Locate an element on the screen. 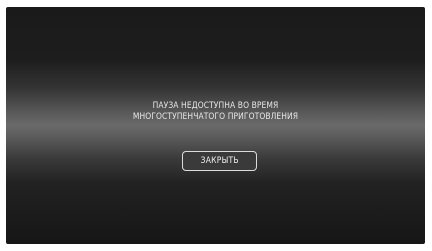 The height and width of the screenshot is (251, 432). close-button-label: ЗАКРЫТЬ is located at coordinates (219, 160).